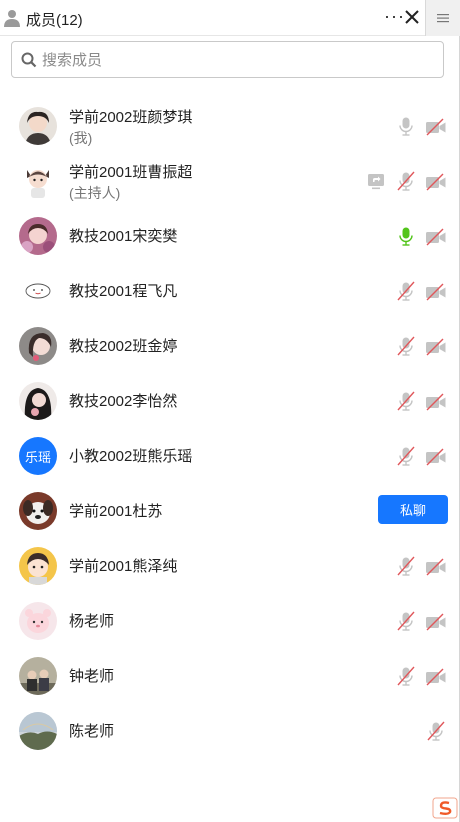 This screenshot has width=460, height=822. I want to click on member-row: 乐瑶 小教2002班熊乐瑶, so click(230, 454).